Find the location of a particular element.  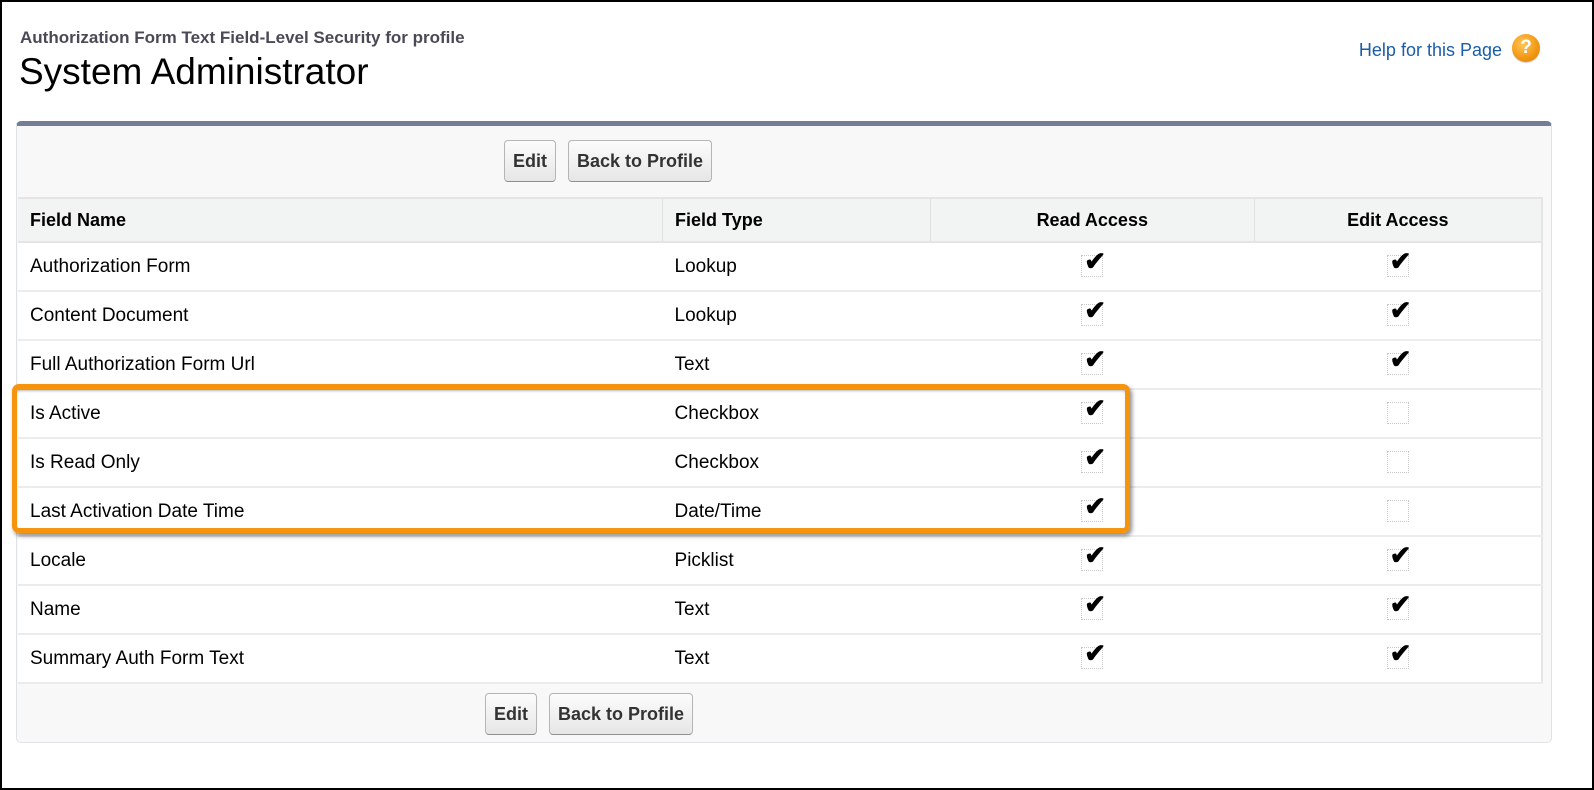

column-header-field-type: Field Type is located at coordinates (796, 220).